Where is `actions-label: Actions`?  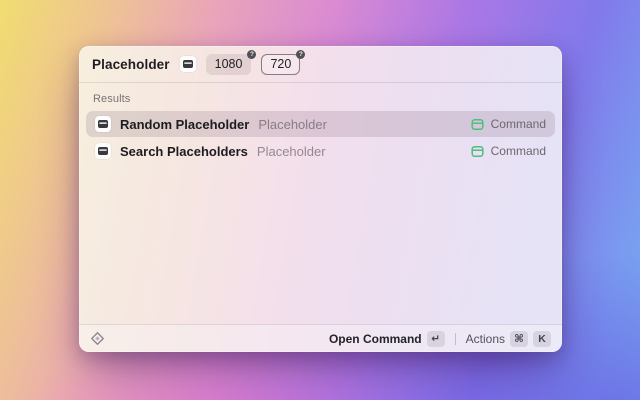
actions-label: Actions is located at coordinates (485, 339).